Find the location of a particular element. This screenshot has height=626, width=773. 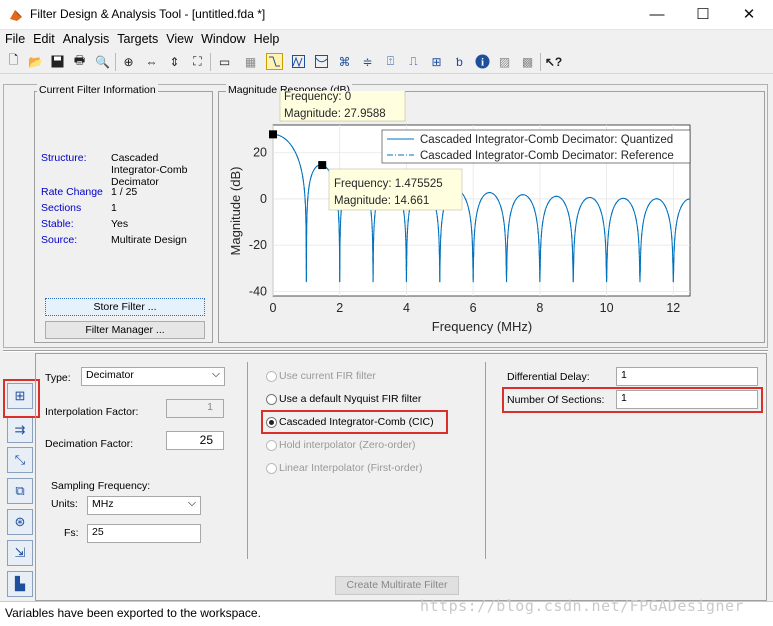

import-filter-icon: ⇲ is located at coordinates (20, 553).